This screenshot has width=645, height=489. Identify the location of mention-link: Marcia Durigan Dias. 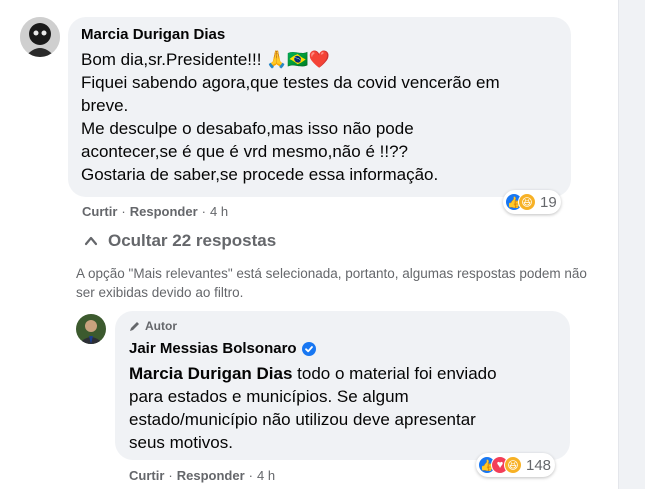
(210, 373).